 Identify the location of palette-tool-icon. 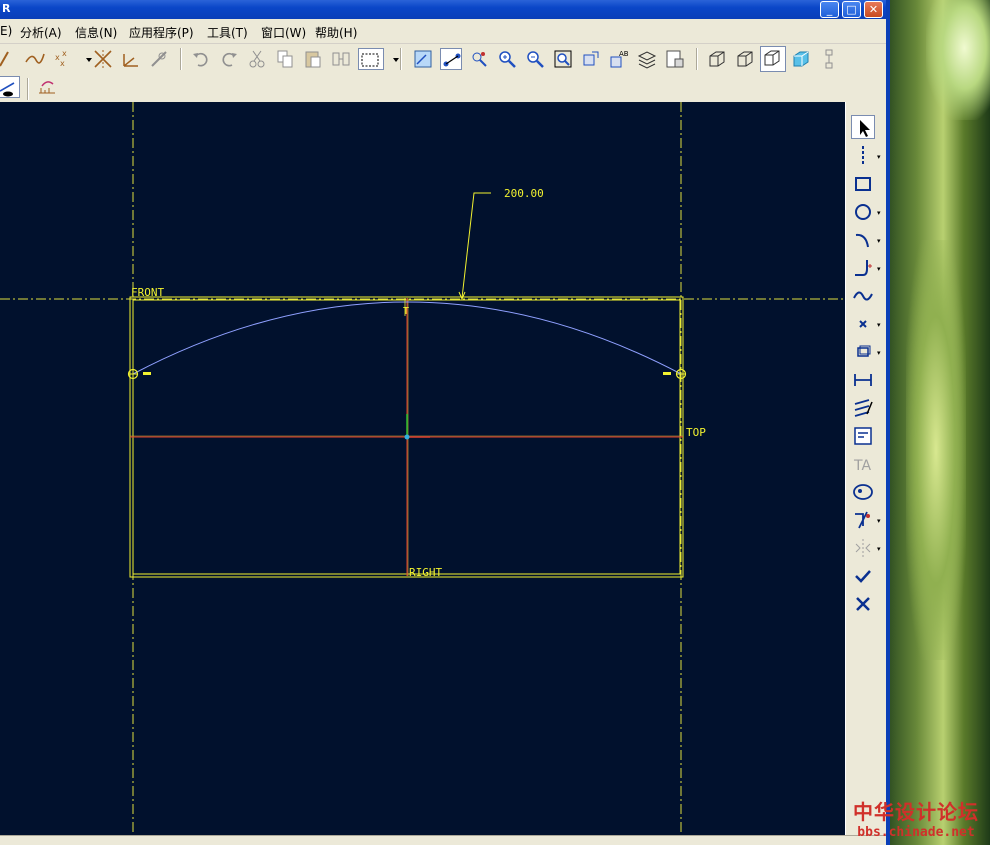
(863, 492).